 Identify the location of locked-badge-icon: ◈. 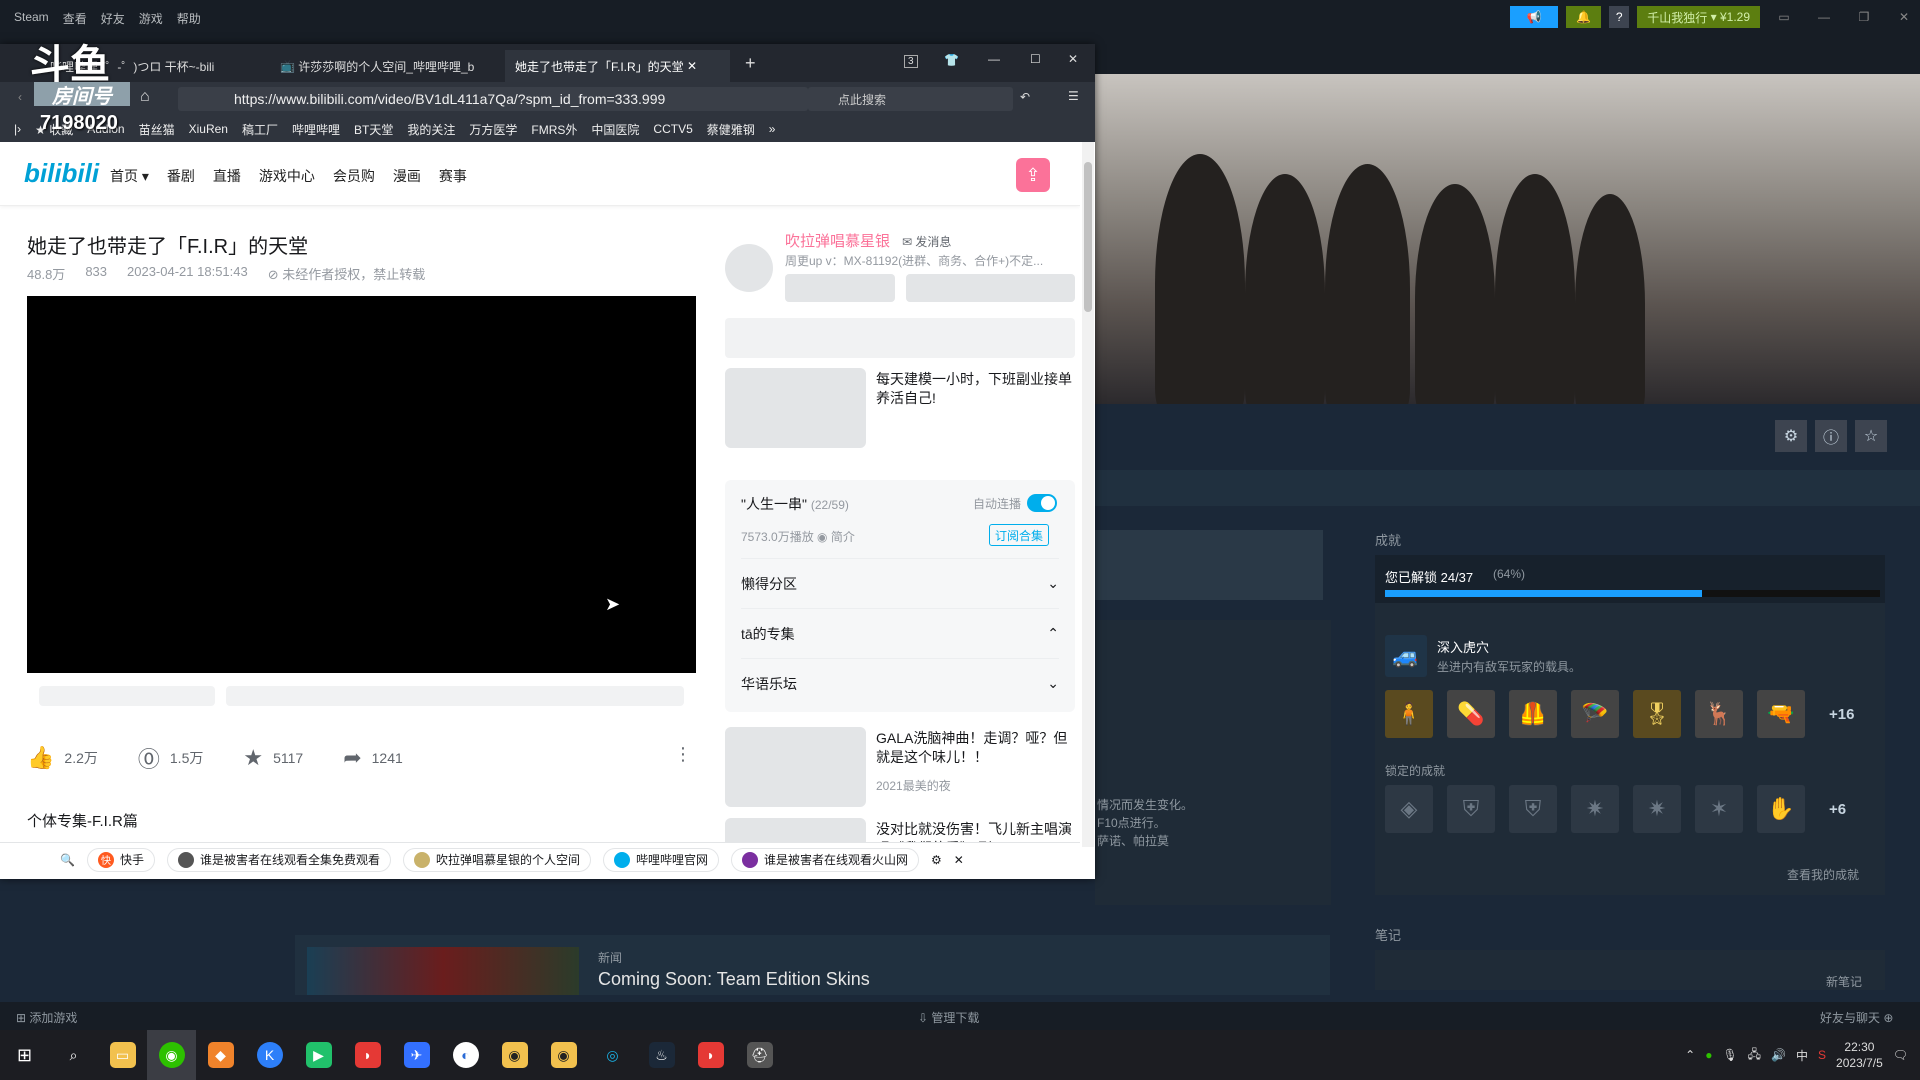
(1409, 809).